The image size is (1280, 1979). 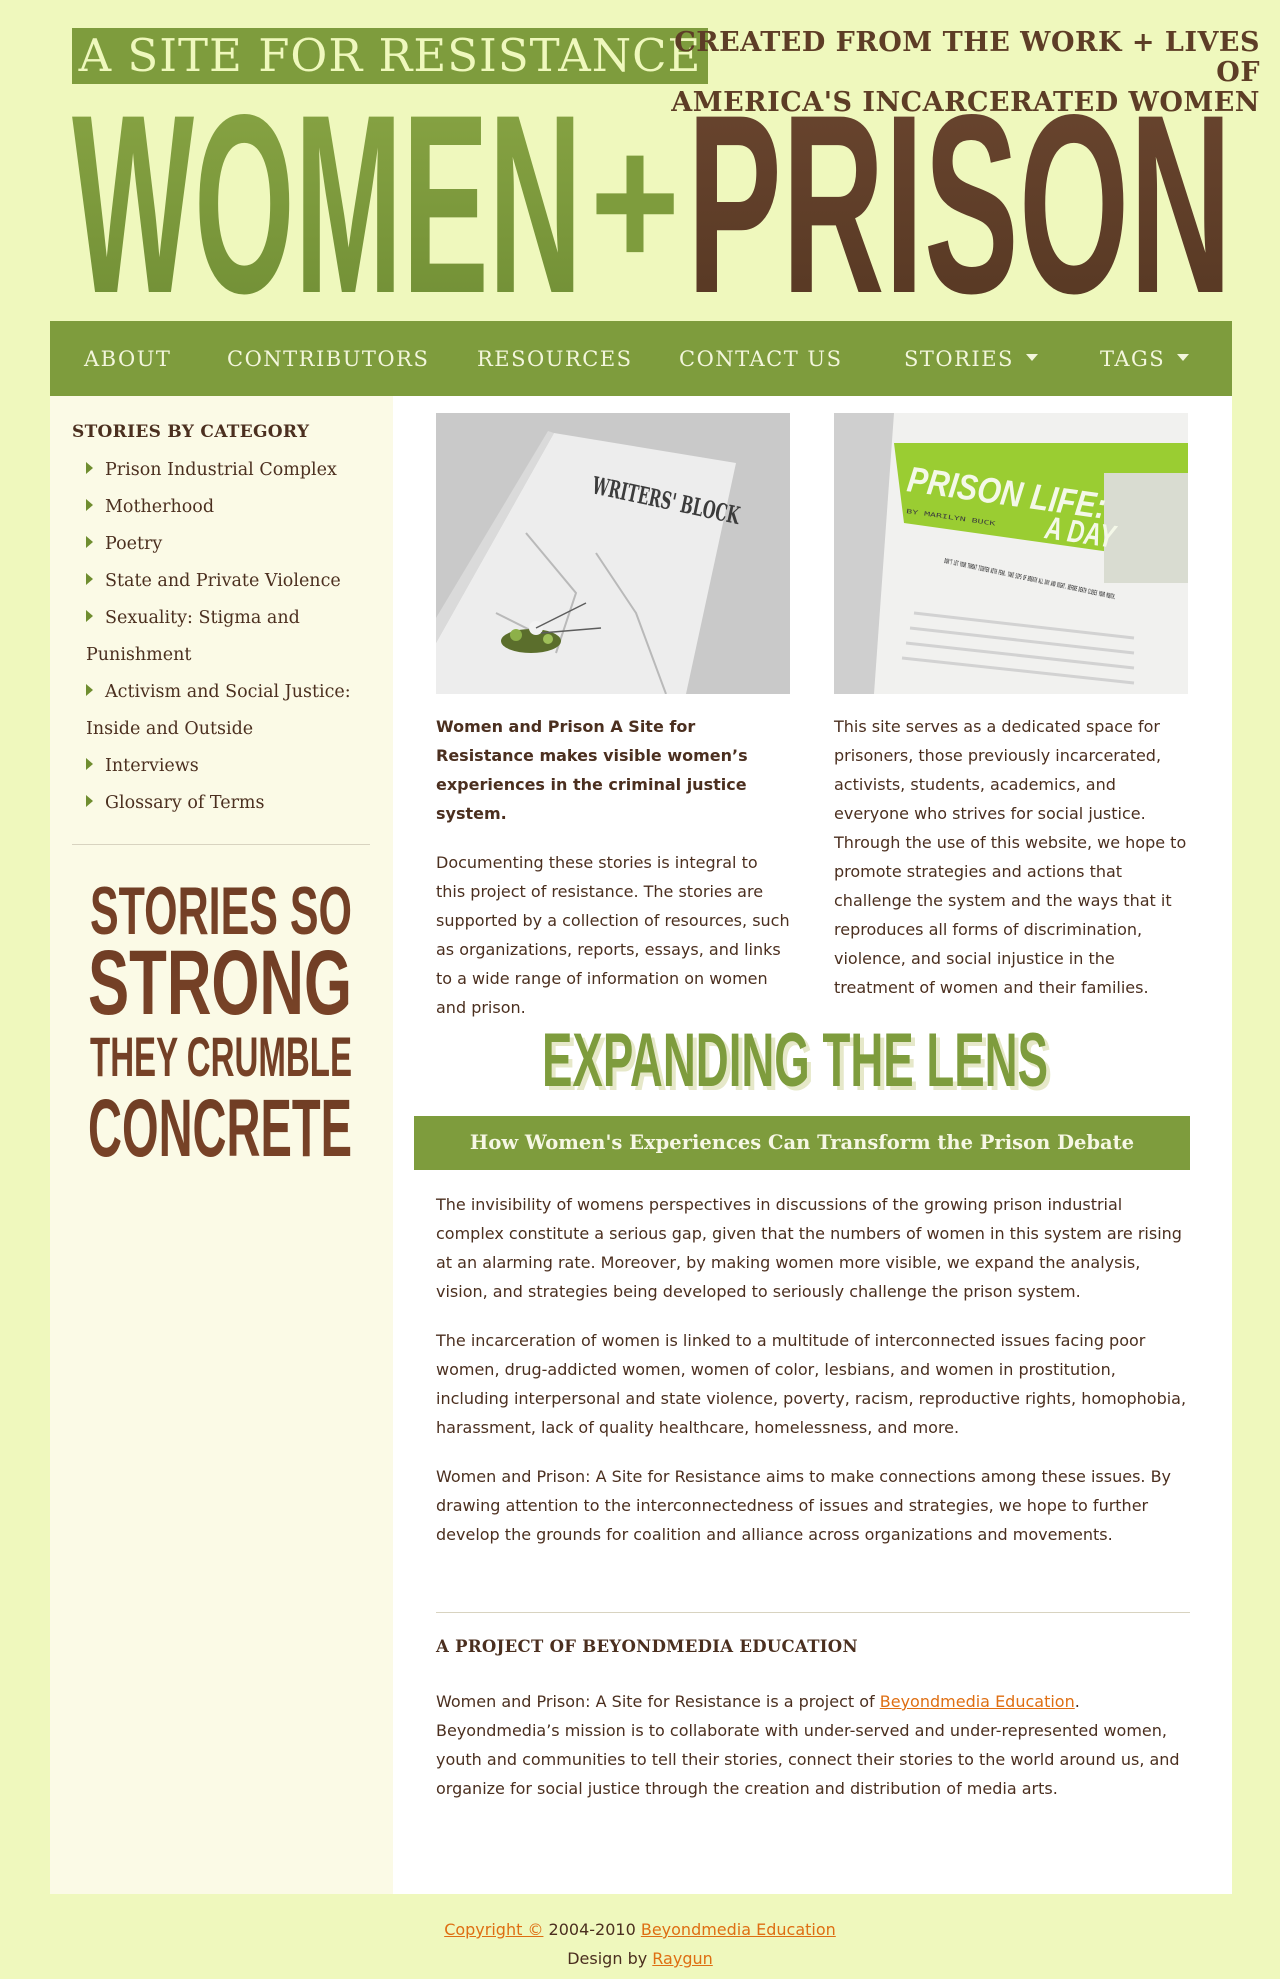 I want to click on beyondmedia-link: Beyondmedia Education, so click(x=977, y=1701).